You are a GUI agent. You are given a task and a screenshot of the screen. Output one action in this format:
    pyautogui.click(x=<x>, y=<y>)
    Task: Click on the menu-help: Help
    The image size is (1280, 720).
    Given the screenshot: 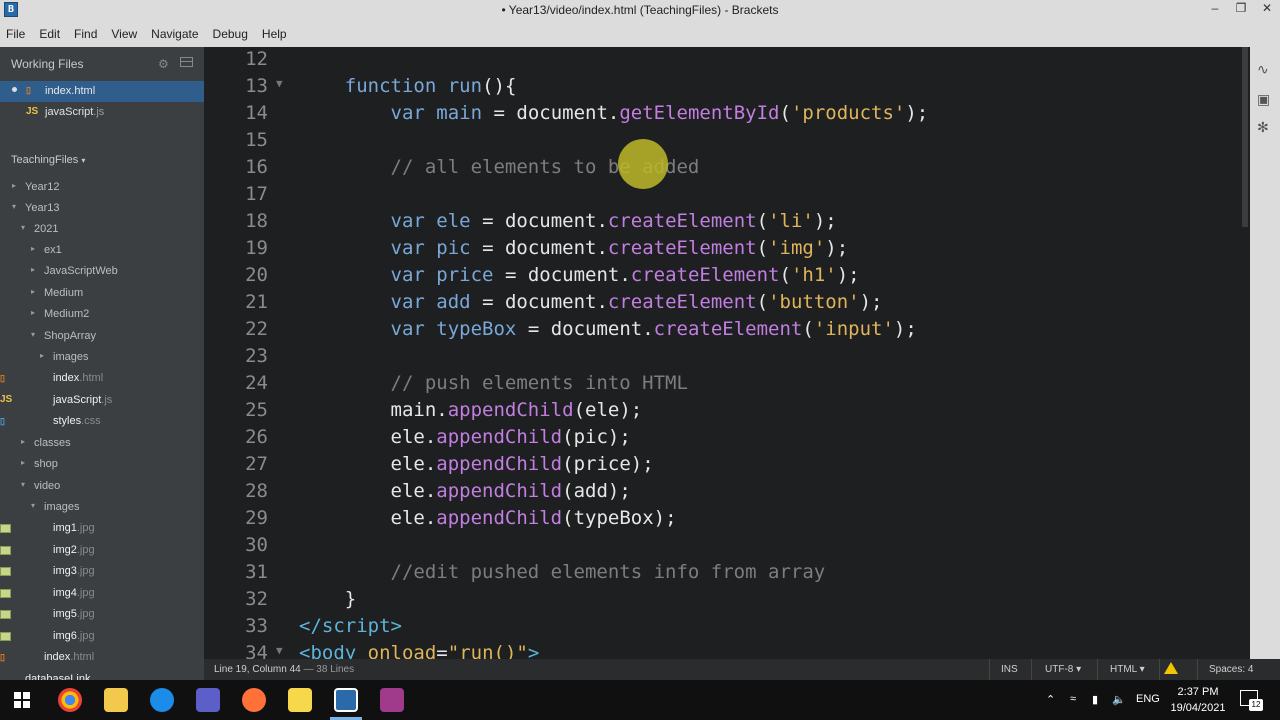 What is the action you would take?
    pyautogui.click(x=274, y=34)
    